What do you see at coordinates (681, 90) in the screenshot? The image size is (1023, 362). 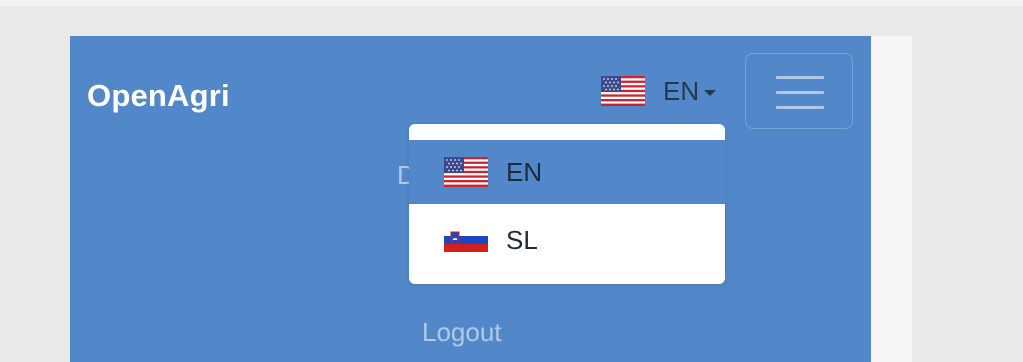 I see `language-toggle-label: EN` at bounding box center [681, 90].